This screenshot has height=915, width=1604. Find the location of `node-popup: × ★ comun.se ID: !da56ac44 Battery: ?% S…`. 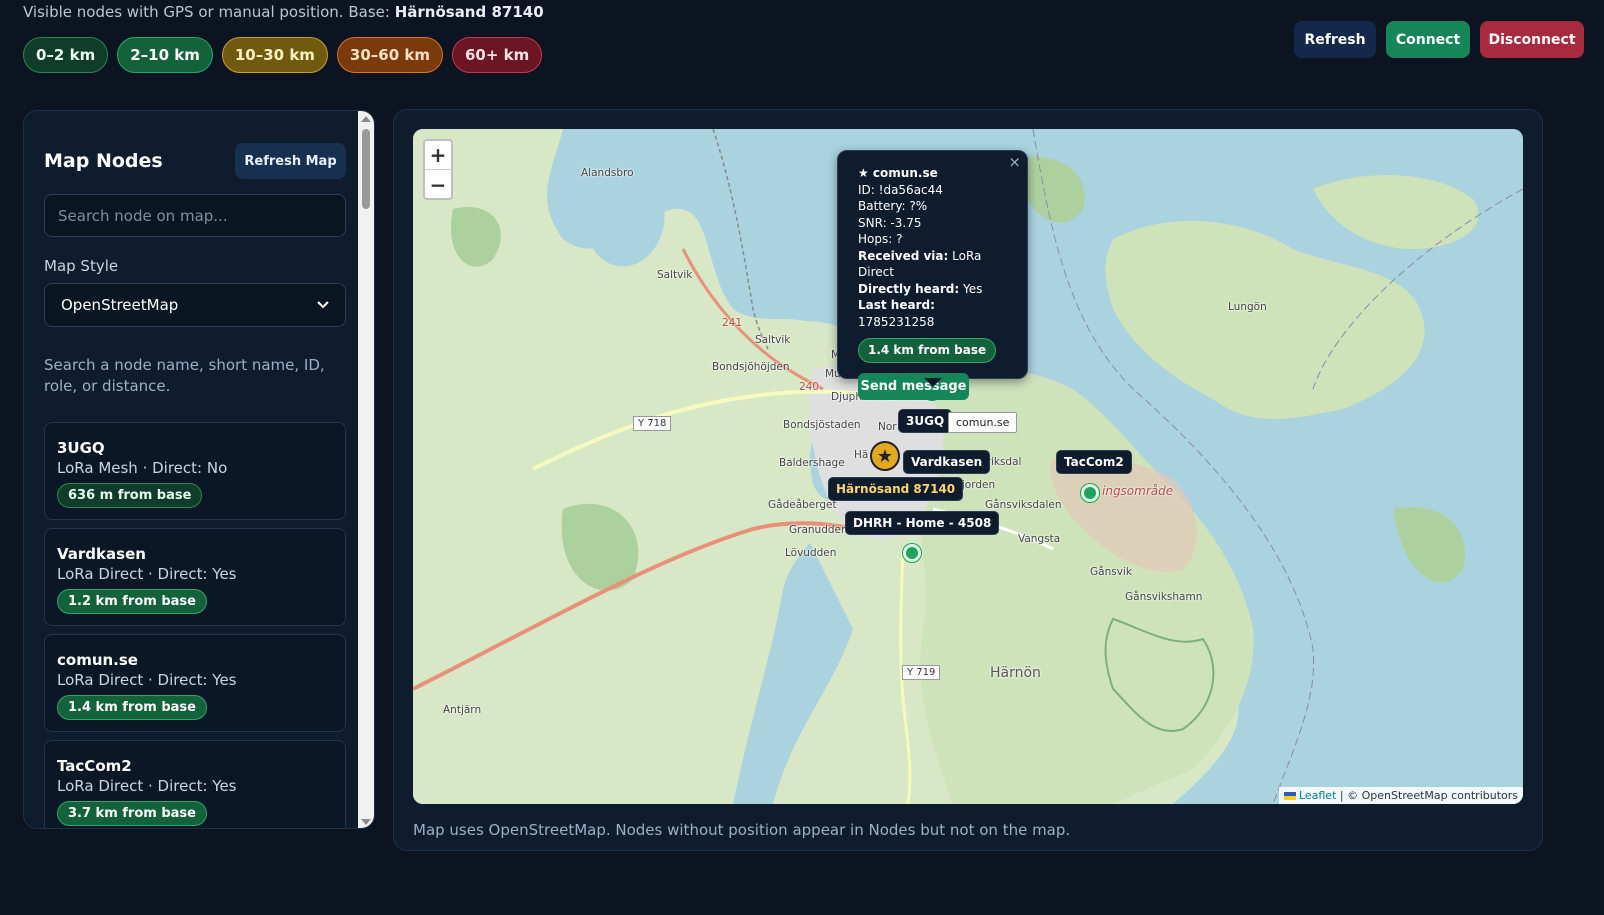

node-popup: × ★ comun.se ID: !da56ac44 Battery: ?% S… is located at coordinates (932, 275).